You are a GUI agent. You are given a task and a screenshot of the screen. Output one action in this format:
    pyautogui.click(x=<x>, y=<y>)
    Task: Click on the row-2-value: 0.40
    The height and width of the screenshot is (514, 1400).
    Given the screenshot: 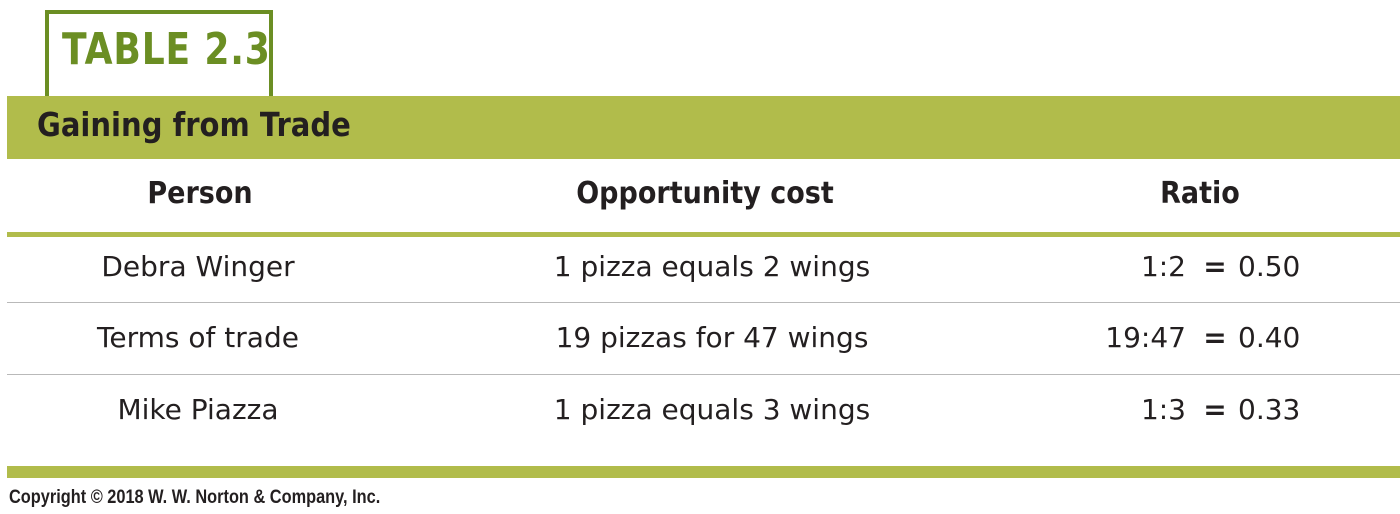 What is the action you would take?
    pyautogui.click(x=1269, y=337)
    